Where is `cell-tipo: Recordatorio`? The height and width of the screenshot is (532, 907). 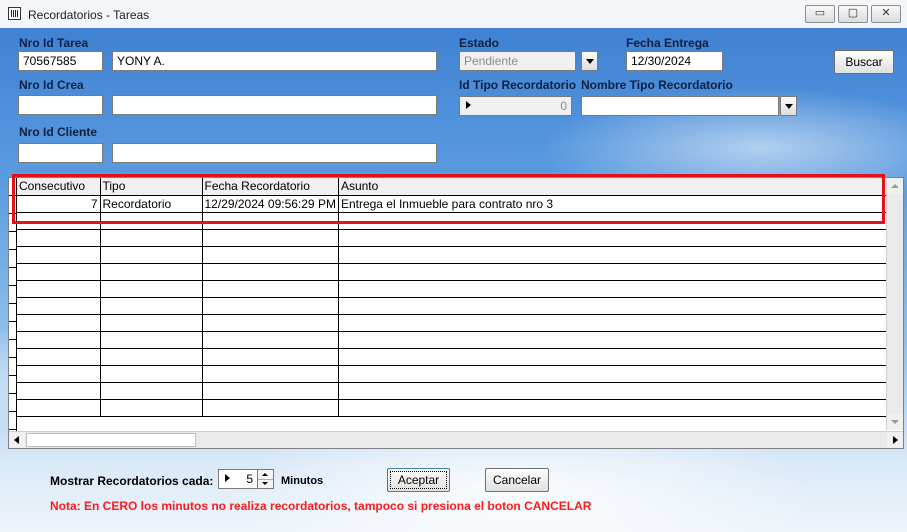 cell-tipo: Recordatorio is located at coordinates (151, 204).